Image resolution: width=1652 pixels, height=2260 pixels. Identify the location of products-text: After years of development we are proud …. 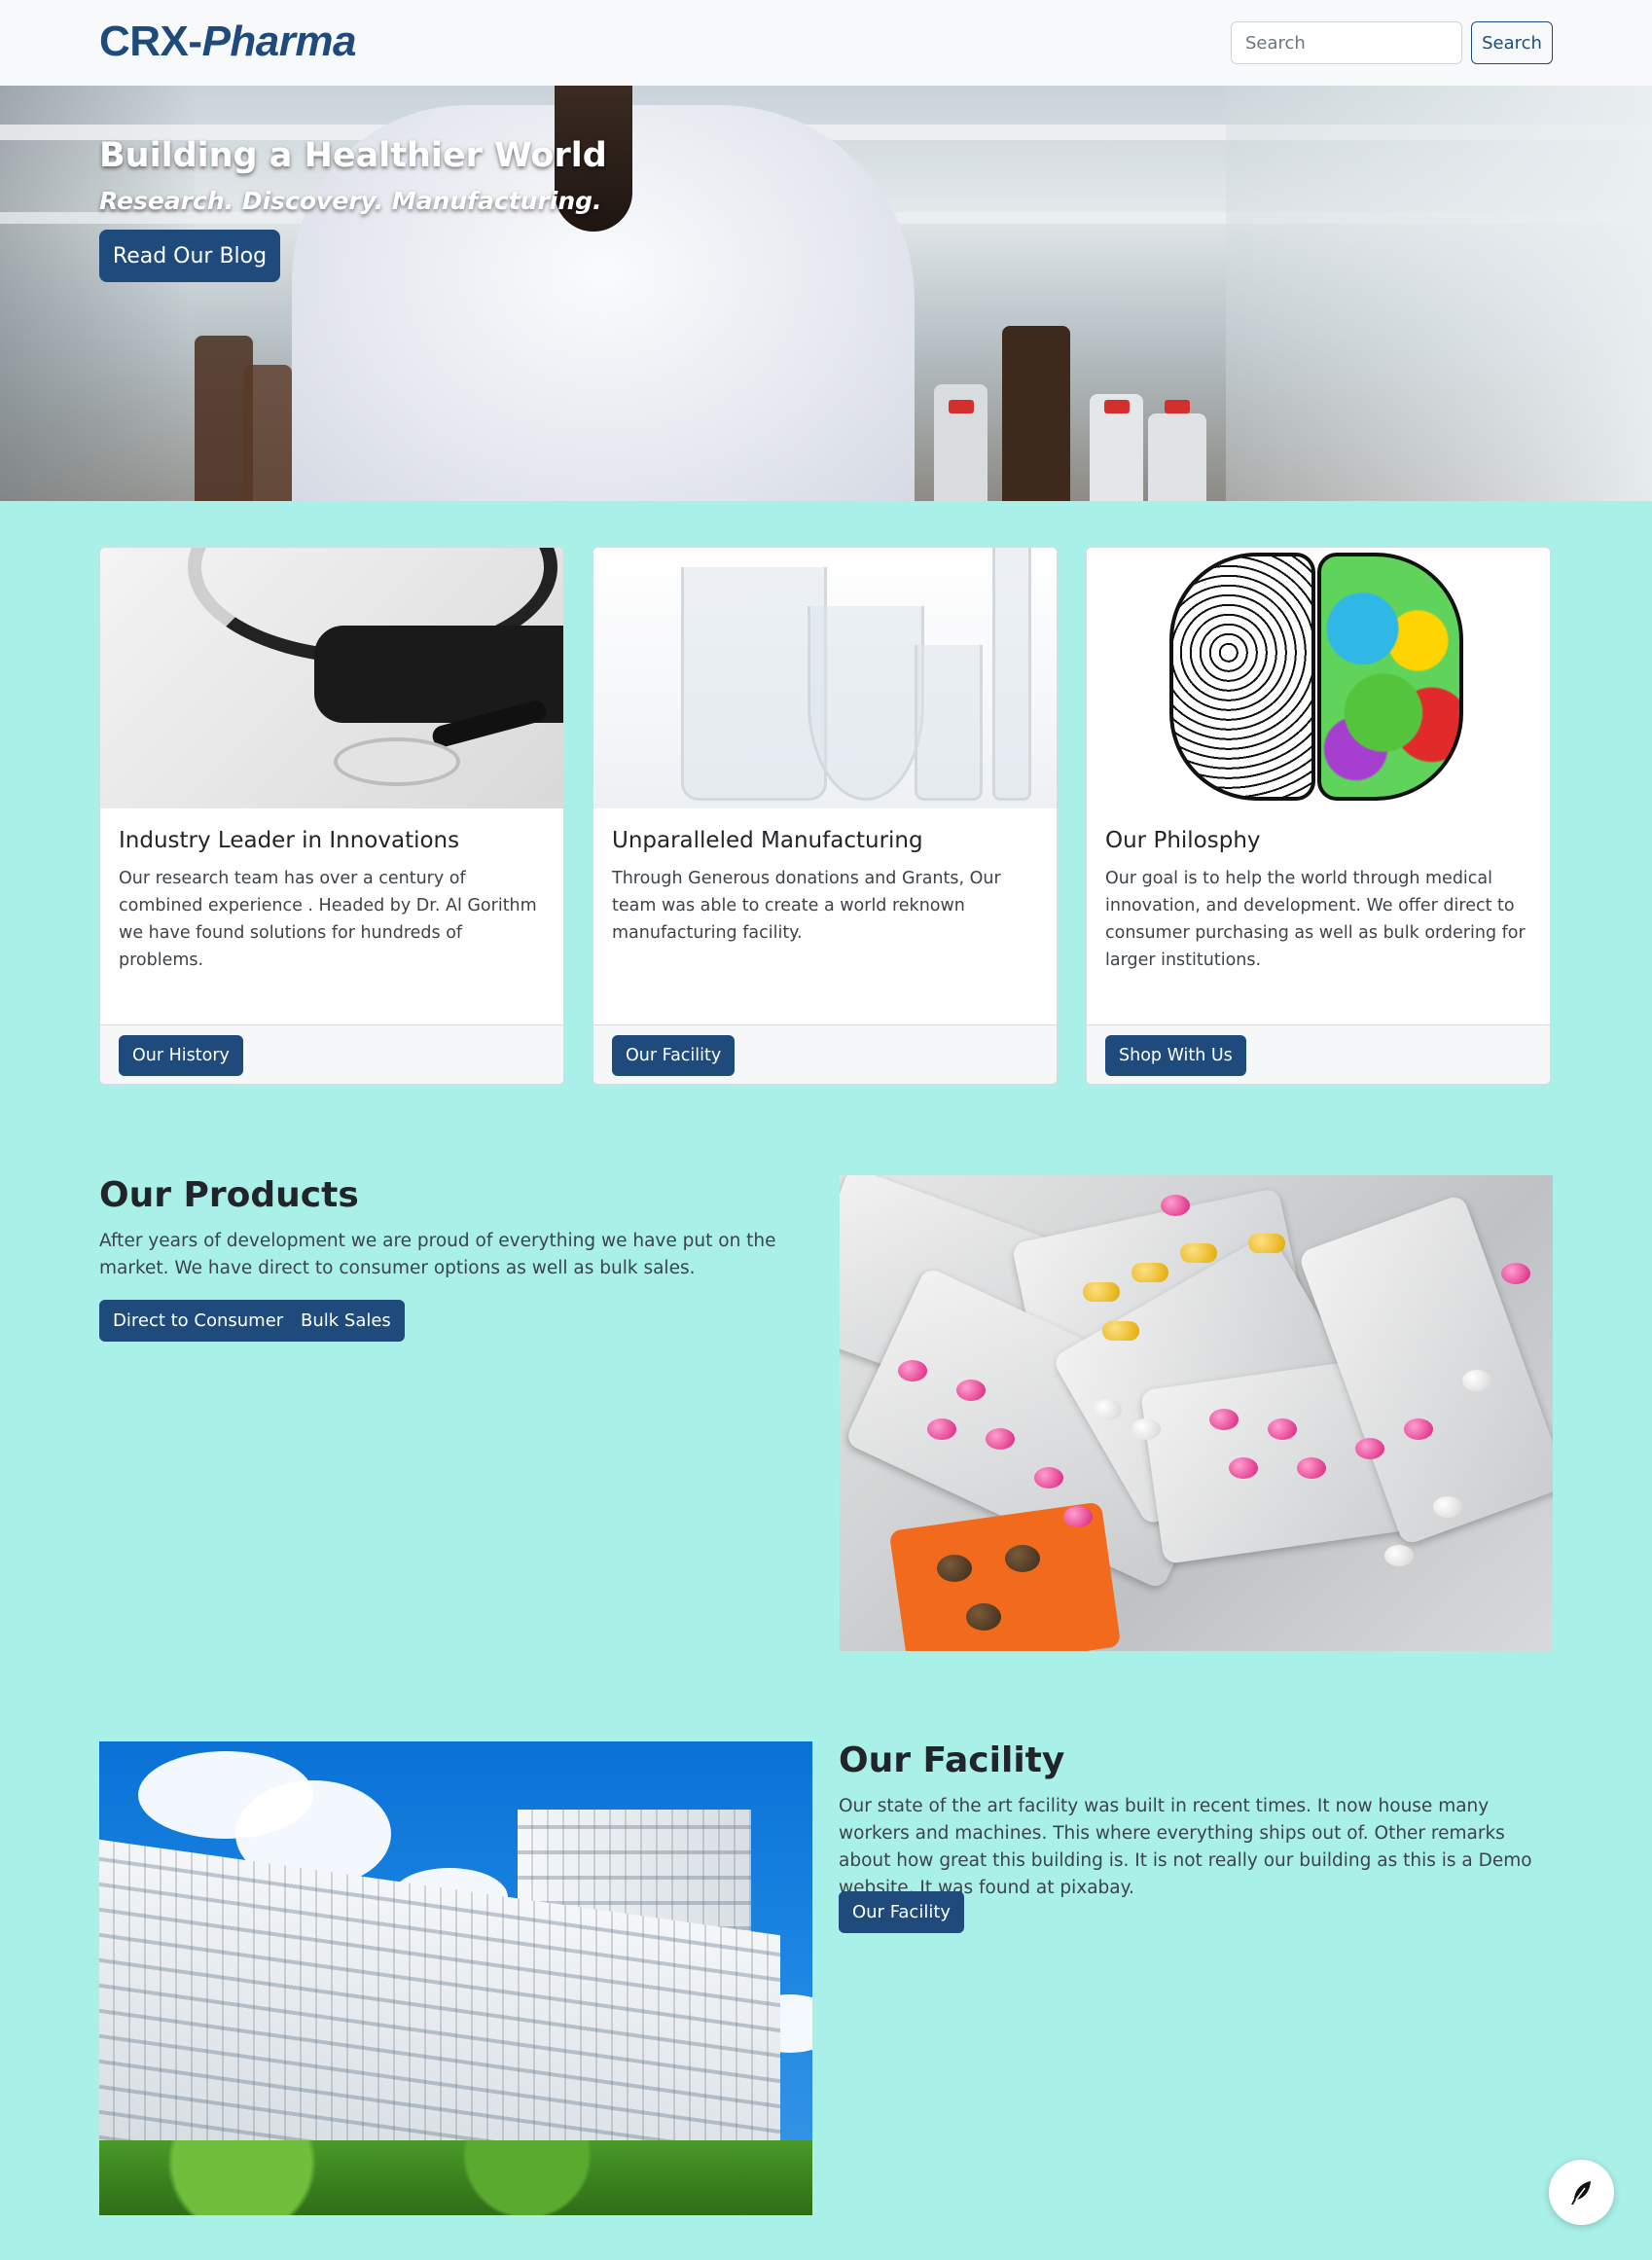
(437, 1254).